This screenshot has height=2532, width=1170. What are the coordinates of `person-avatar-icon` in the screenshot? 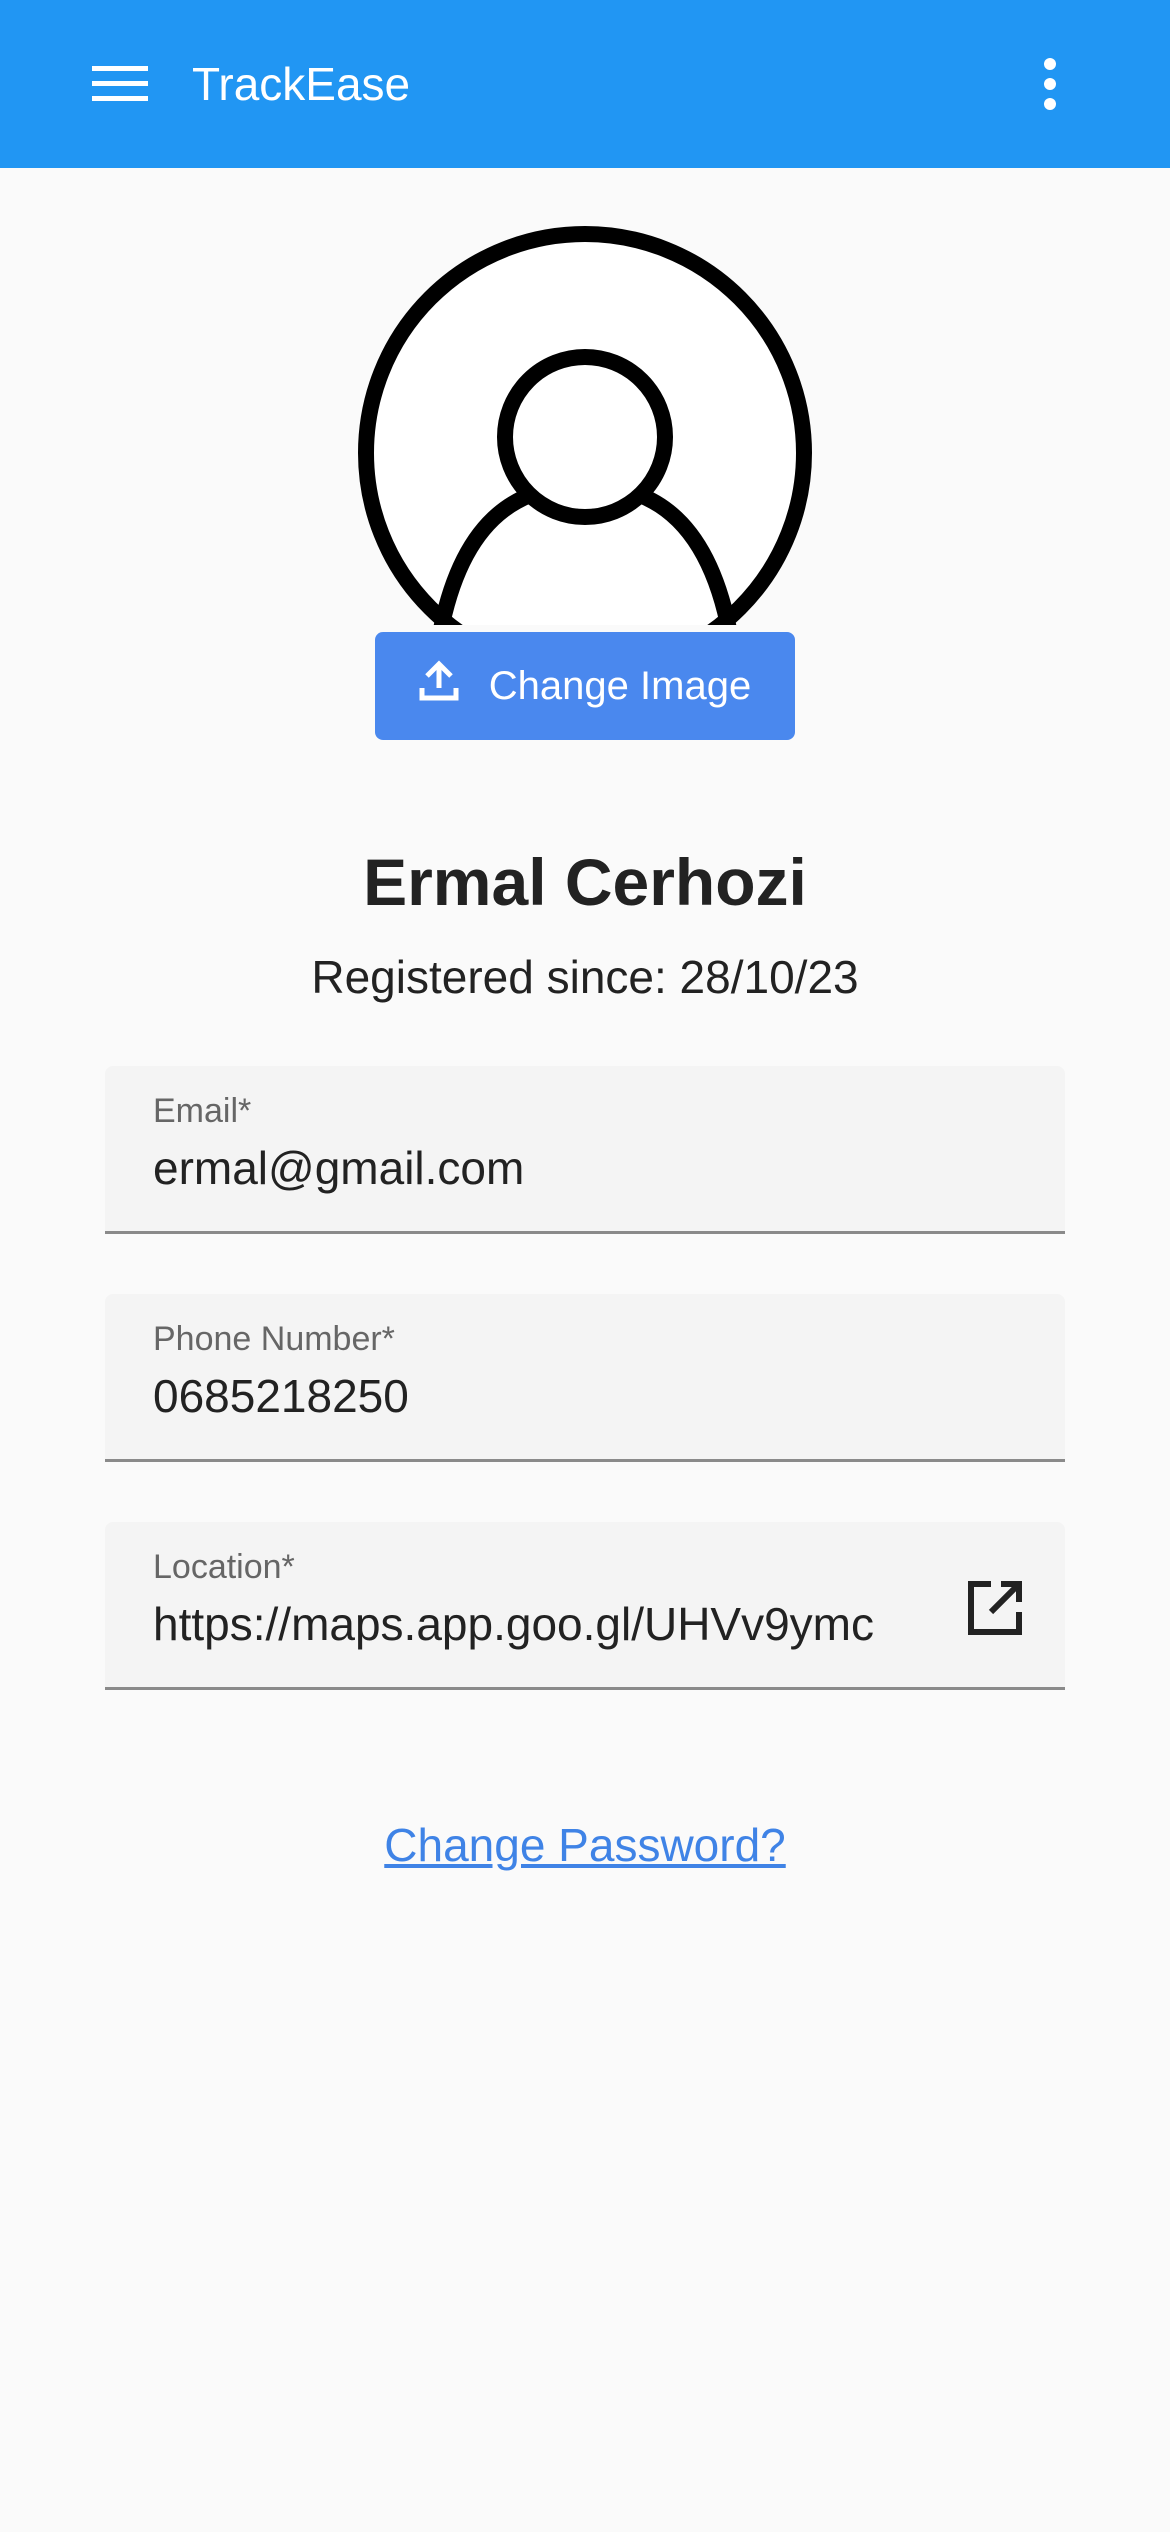 It's located at (585, 425).